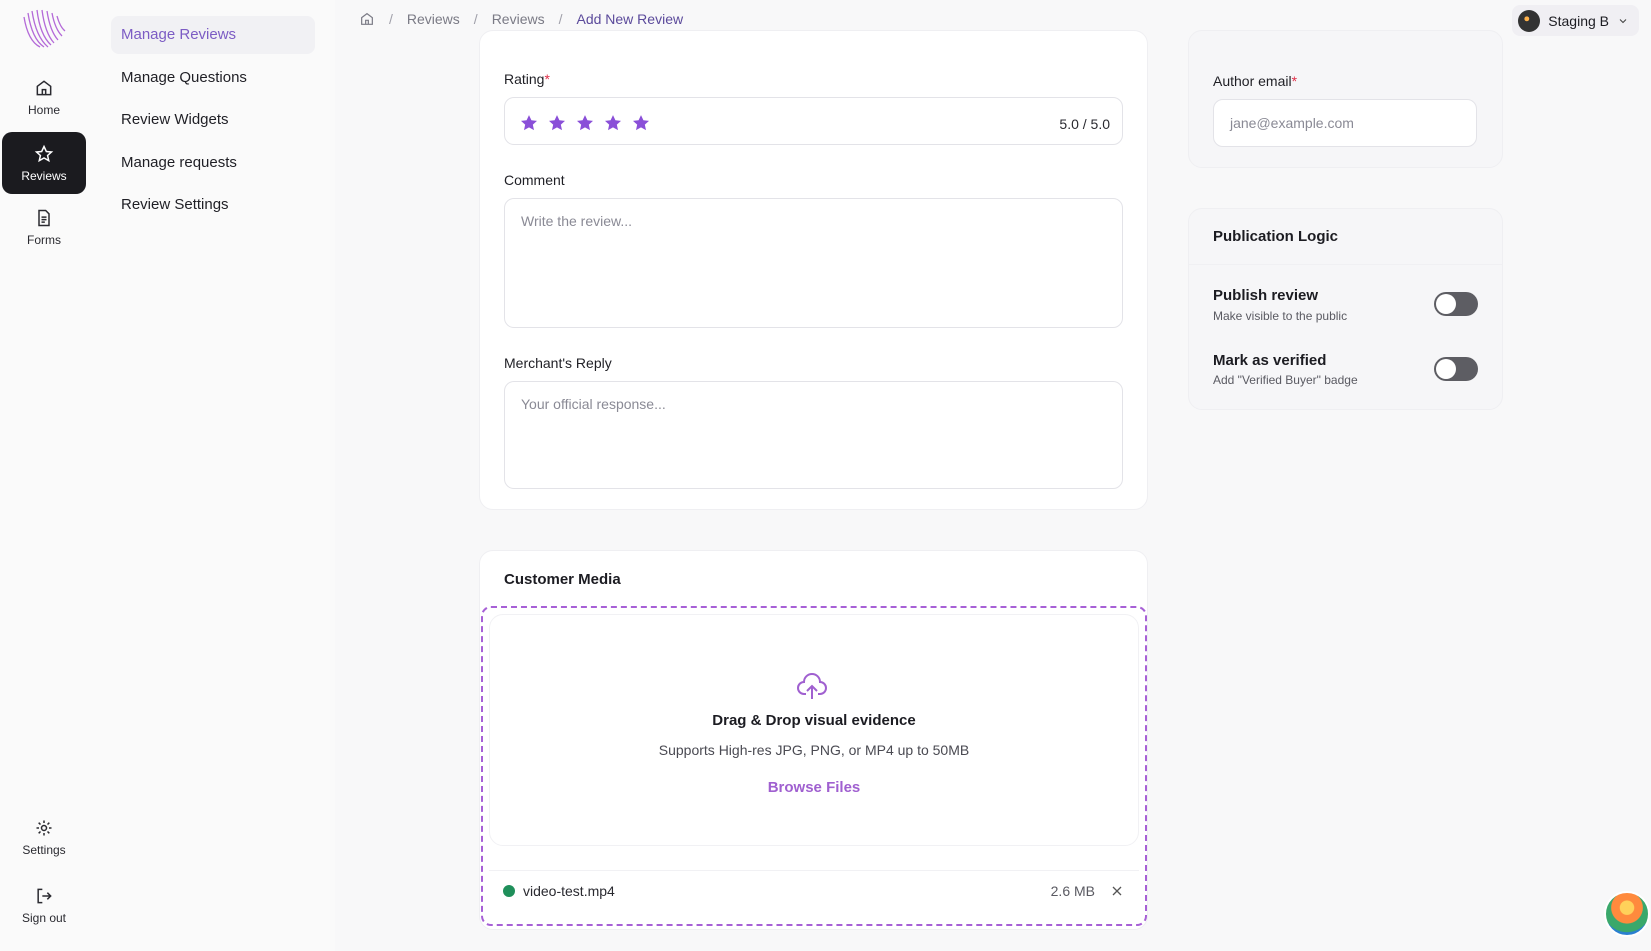 This screenshot has width=1651, height=951. What do you see at coordinates (213, 205) in the screenshot?
I see `subnav-item-review-settings: Review Settings` at bounding box center [213, 205].